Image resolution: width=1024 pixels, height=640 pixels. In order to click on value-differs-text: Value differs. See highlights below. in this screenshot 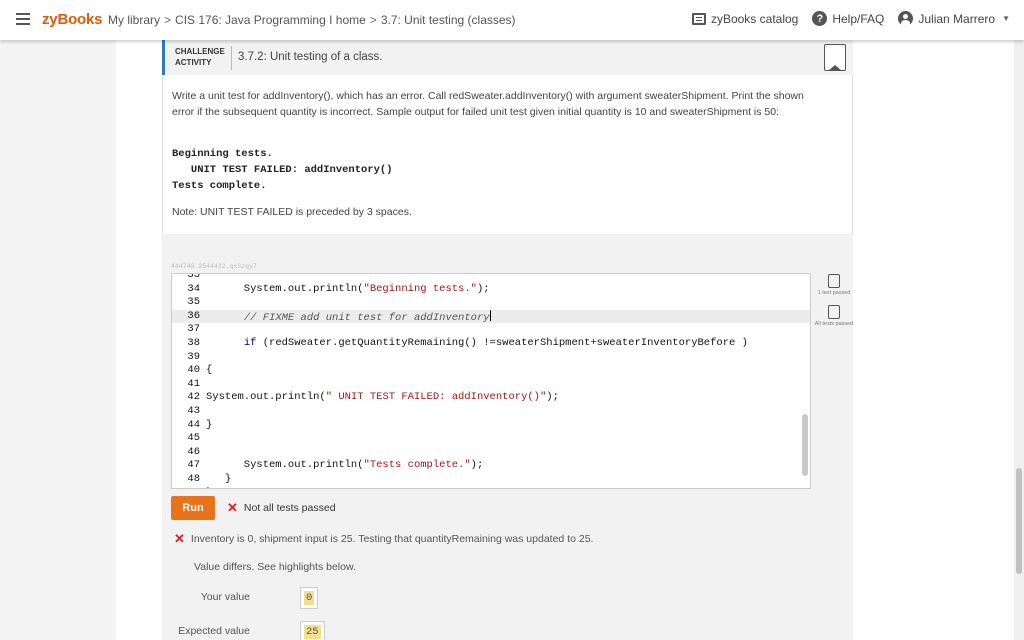, I will do `click(275, 567)`.